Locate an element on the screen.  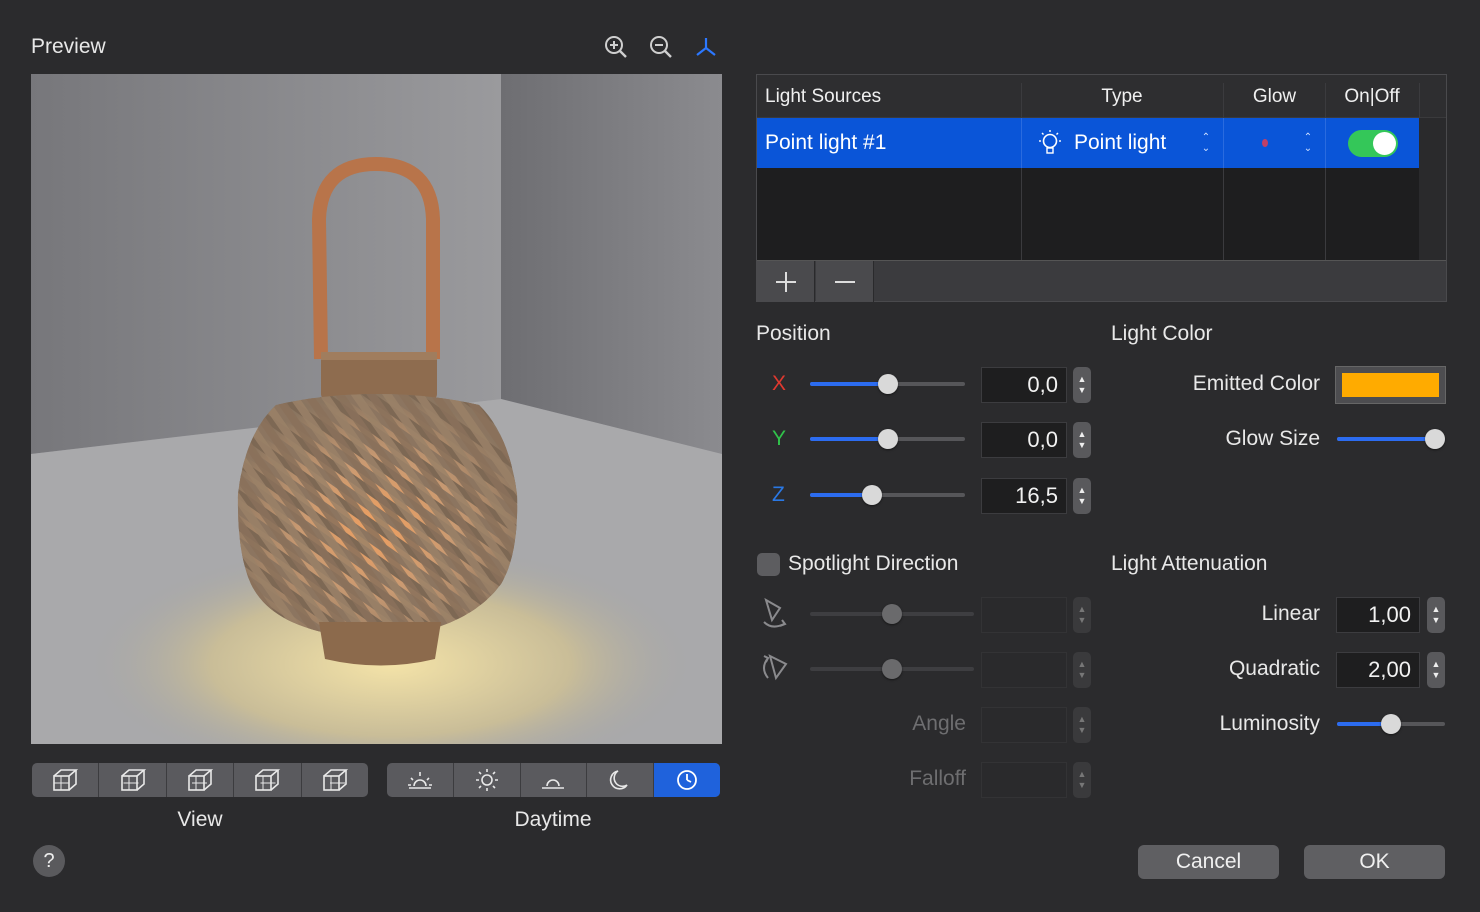
plus-icon is located at coordinates (785, 281).